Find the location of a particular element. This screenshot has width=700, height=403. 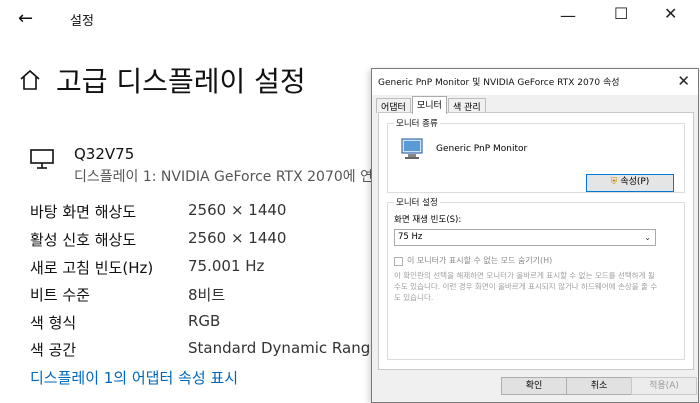

tab-adapter: 어댑터 is located at coordinates (393, 105).